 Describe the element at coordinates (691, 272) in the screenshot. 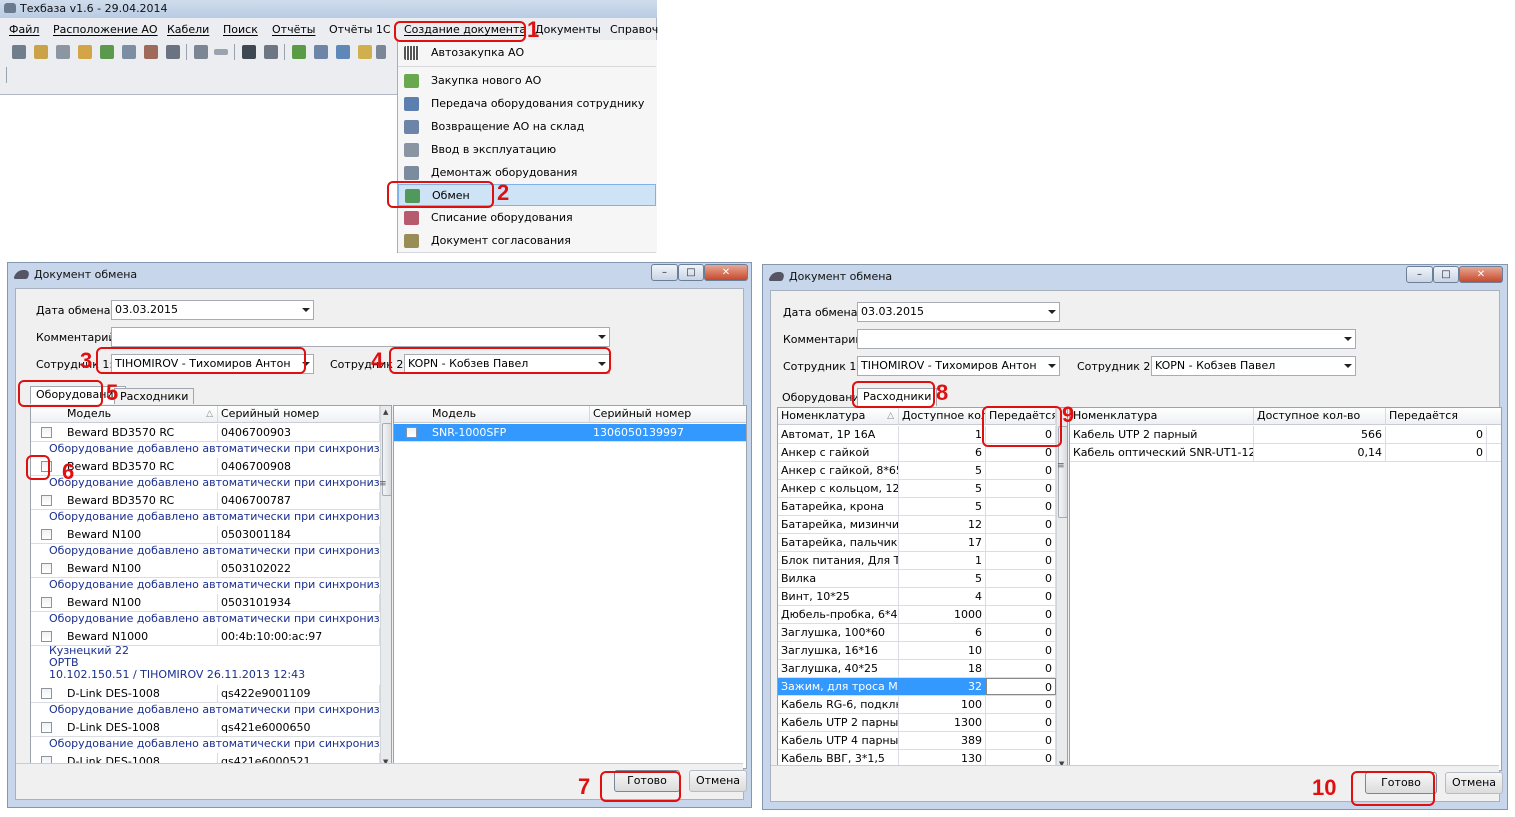

I see `maximize-button: □` at that location.